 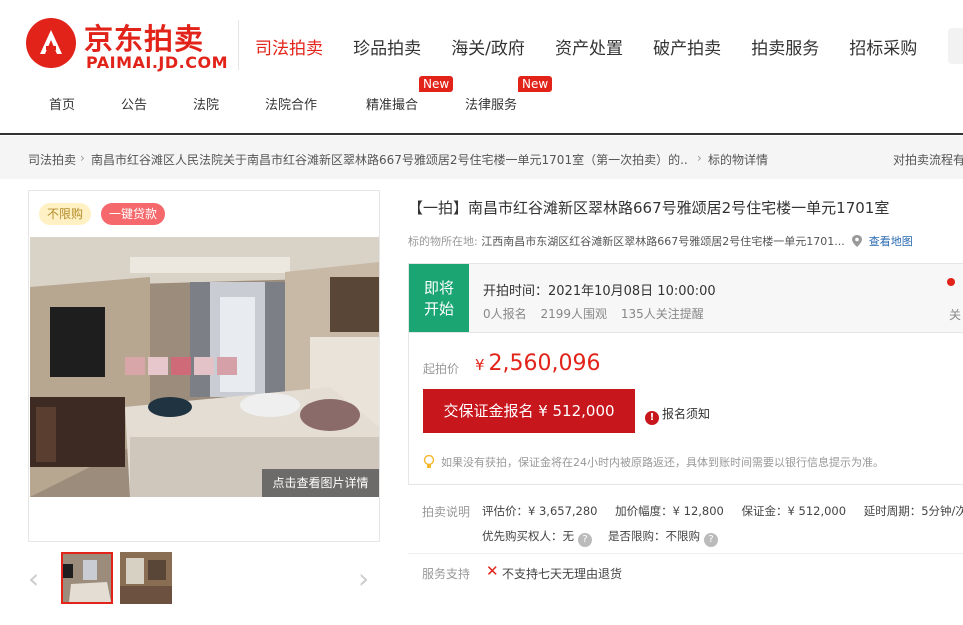 What do you see at coordinates (544, 363) in the screenshot?
I see `start-price-value: 2,560,096` at bounding box center [544, 363].